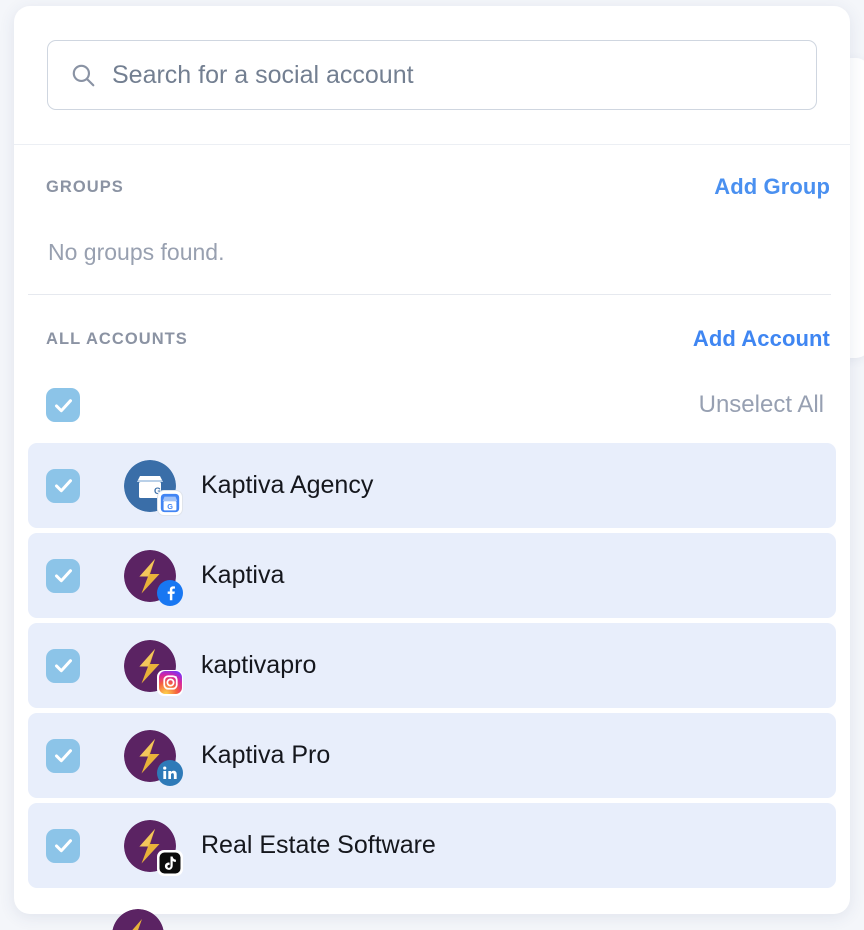  What do you see at coordinates (432, 405) in the screenshot?
I see `select-all-row: Unselect All` at bounding box center [432, 405].